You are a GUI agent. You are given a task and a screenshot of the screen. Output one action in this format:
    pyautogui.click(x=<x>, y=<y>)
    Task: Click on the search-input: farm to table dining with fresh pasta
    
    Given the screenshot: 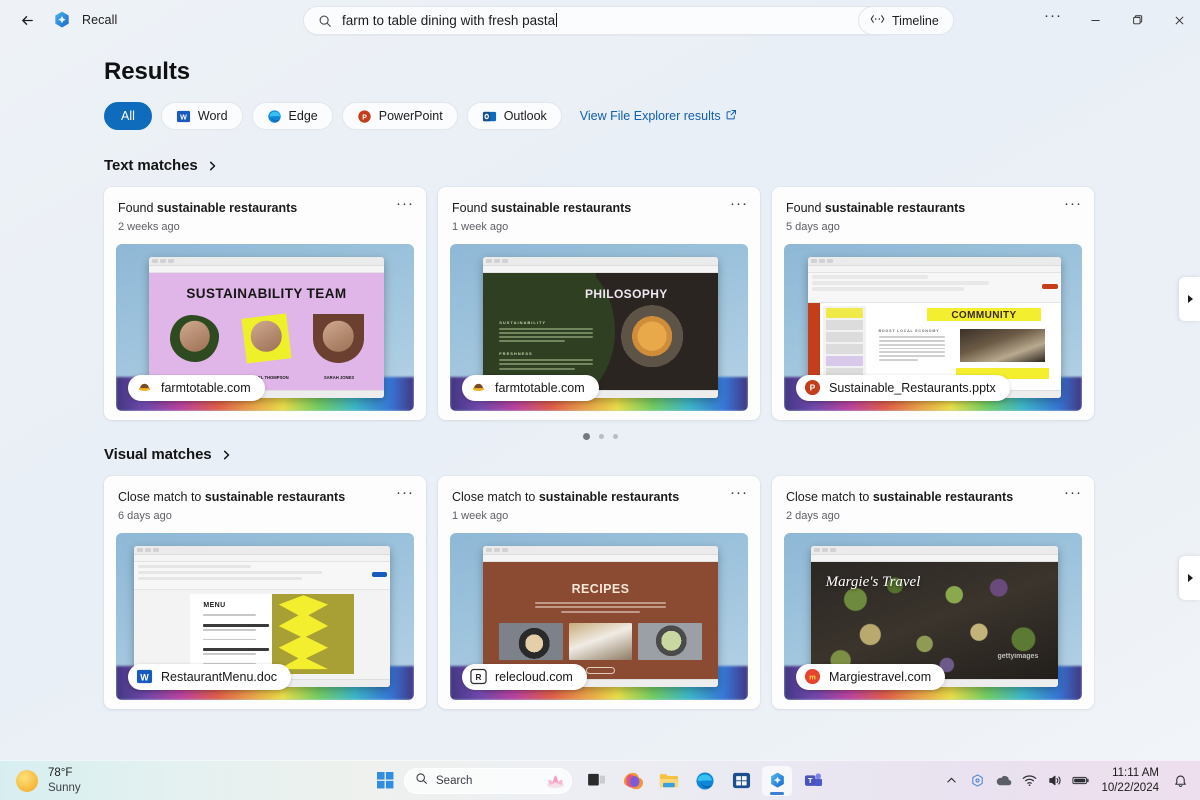 What is the action you would take?
    pyautogui.click(x=596, y=20)
    